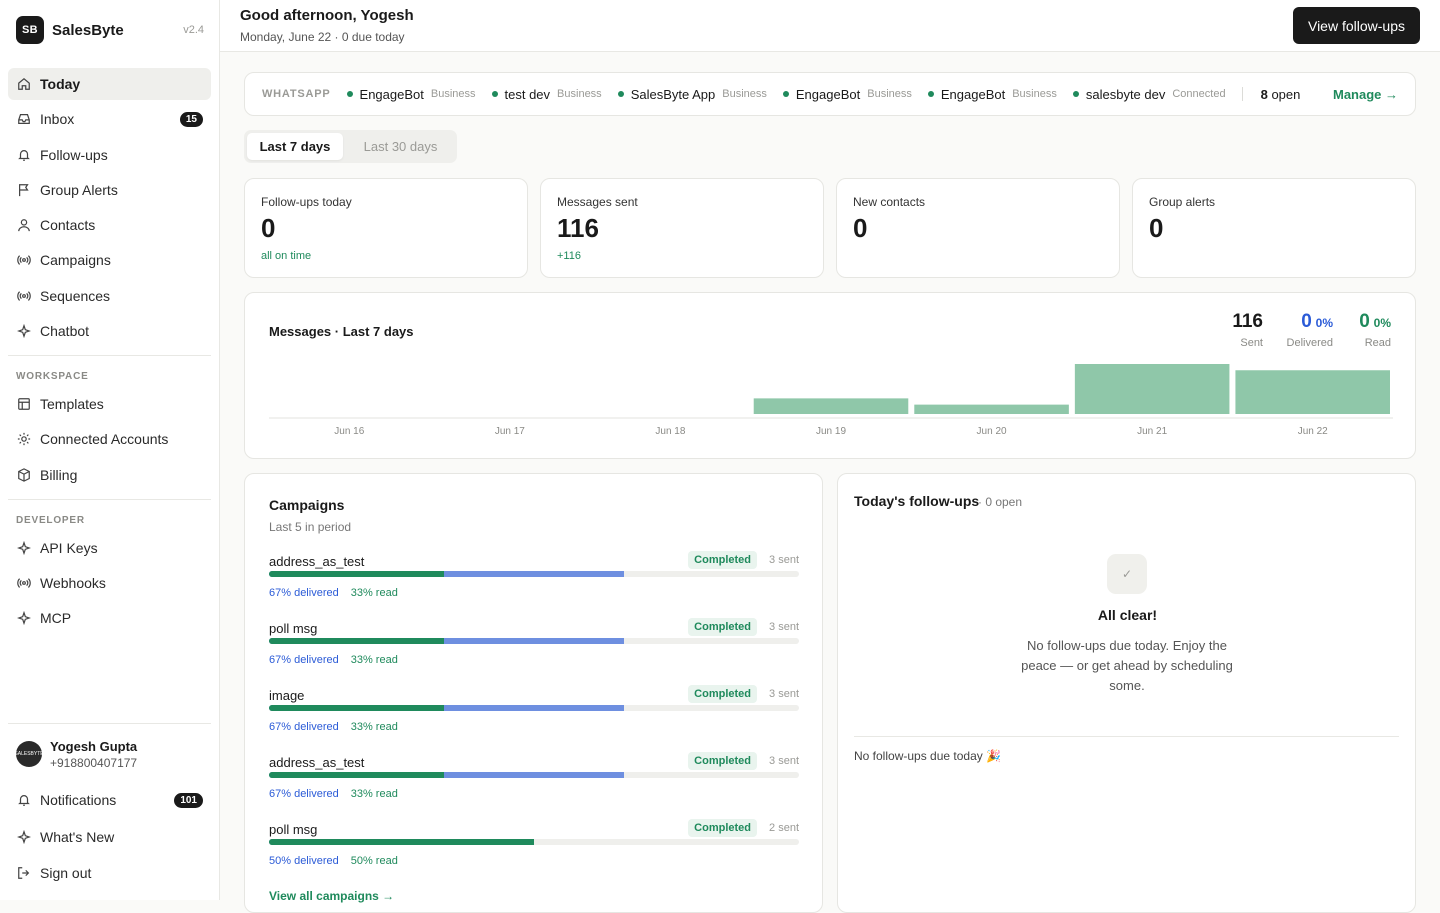 The image size is (1440, 913). What do you see at coordinates (317, 762) in the screenshot?
I see `campaign-name: address_as_test` at bounding box center [317, 762].